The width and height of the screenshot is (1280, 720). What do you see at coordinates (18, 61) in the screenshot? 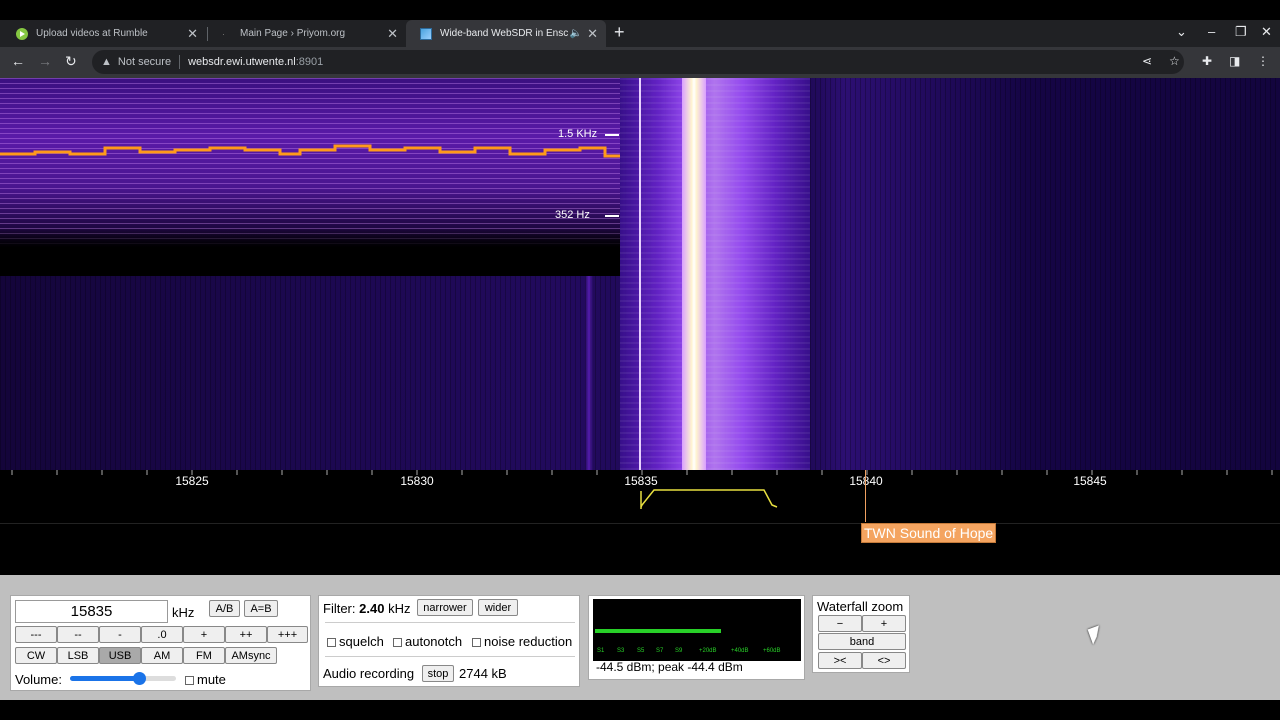
I see `back-arrow-icon: ←` at bounding box center [18, 61].